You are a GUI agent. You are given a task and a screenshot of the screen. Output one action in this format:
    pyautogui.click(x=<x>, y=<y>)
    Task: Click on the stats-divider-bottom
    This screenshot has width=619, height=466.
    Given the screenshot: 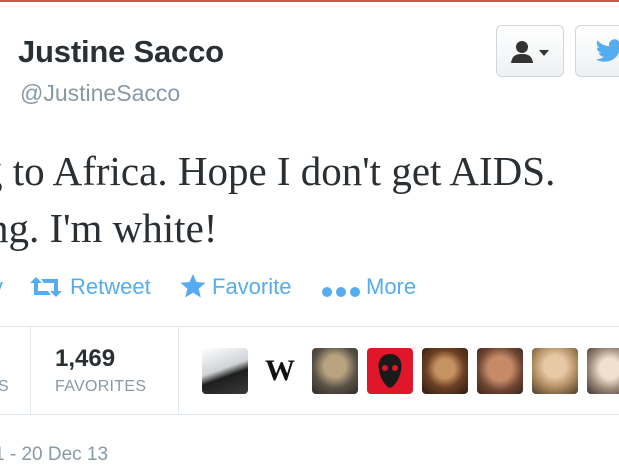 What is the action you would take?
    pyautogui.click(x=309, y=414)
    